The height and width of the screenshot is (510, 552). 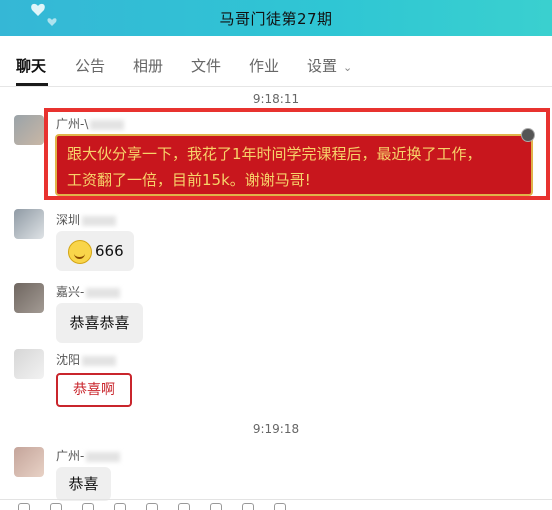 I want to click on tab-homework: 作业, so click(x=264, y=65).